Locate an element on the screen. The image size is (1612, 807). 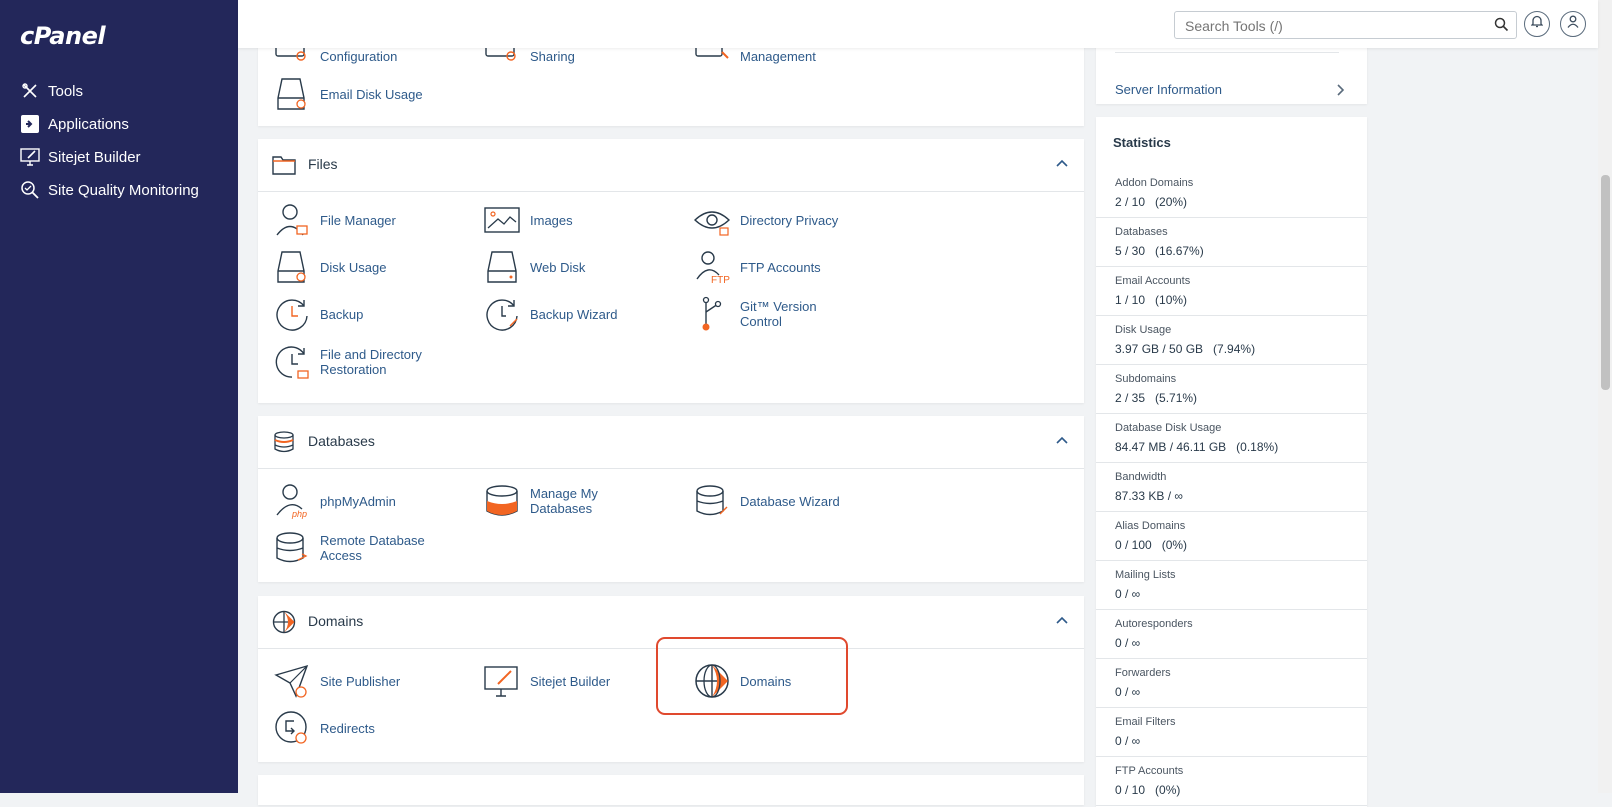
cpanel-logo: cPanel is located at coordinates (63, 36).